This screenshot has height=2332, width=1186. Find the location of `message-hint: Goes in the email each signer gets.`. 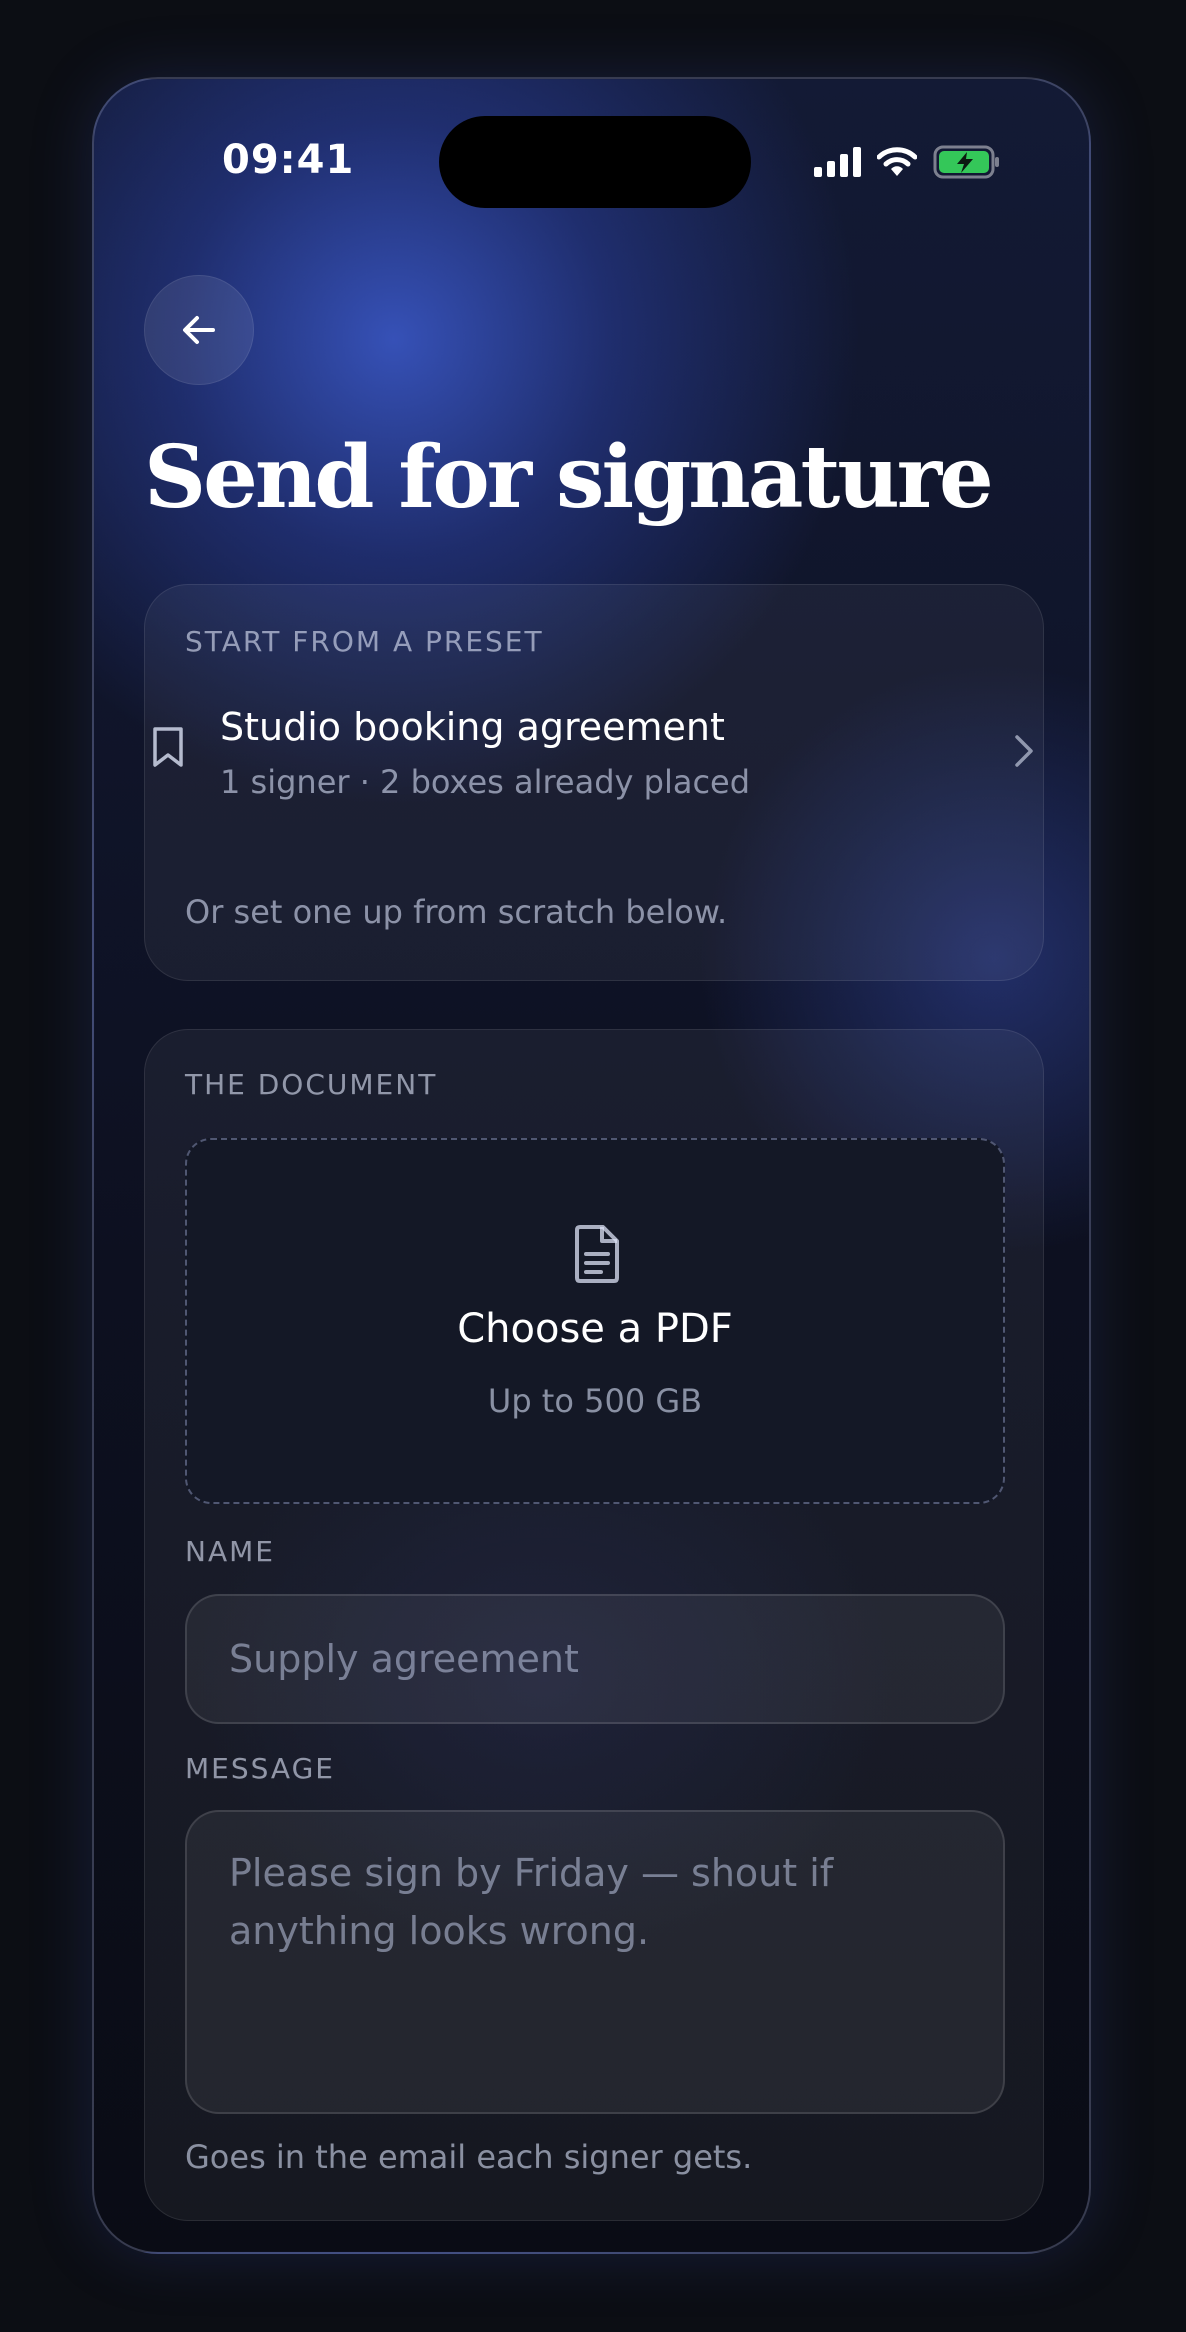

message-hint: Goes in the email each signer gets. is located at coordinates (469, 2157).